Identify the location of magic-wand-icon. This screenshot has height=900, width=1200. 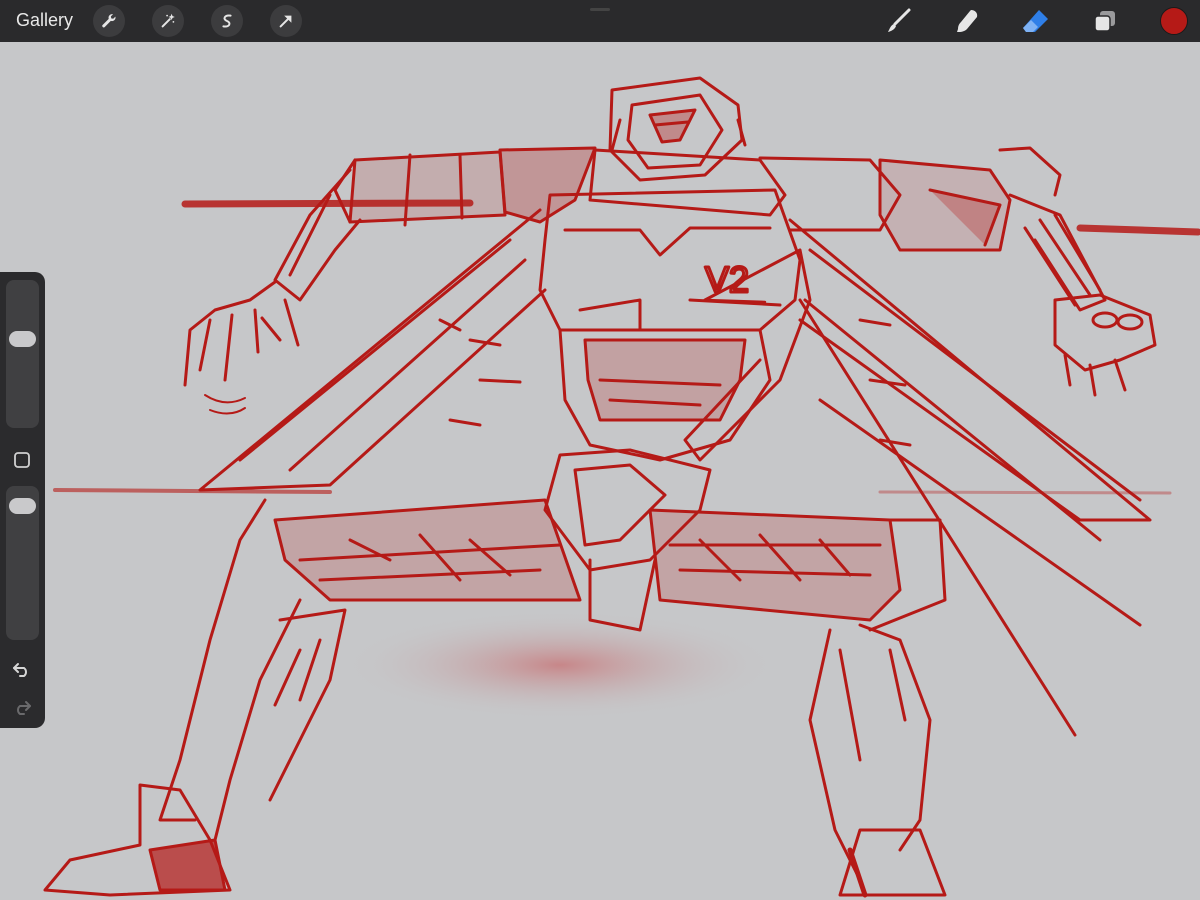
(168, 20).